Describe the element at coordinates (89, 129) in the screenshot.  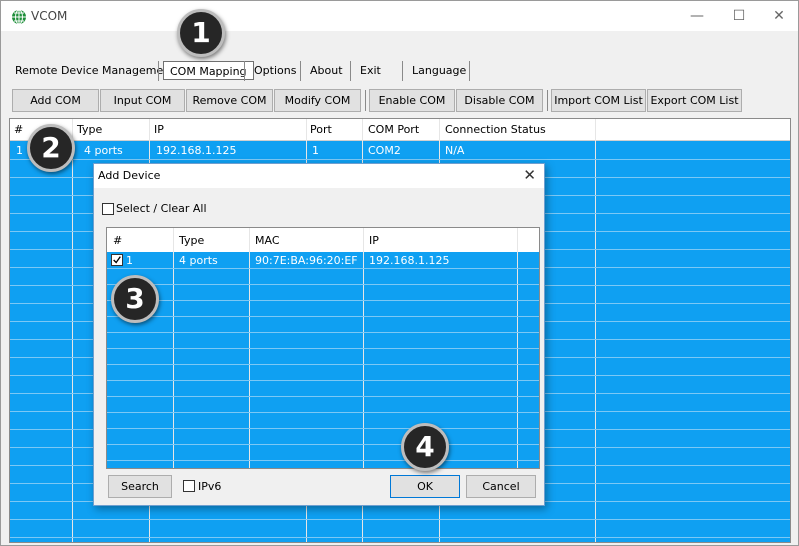
I see `column-header-type: Type` at that location.